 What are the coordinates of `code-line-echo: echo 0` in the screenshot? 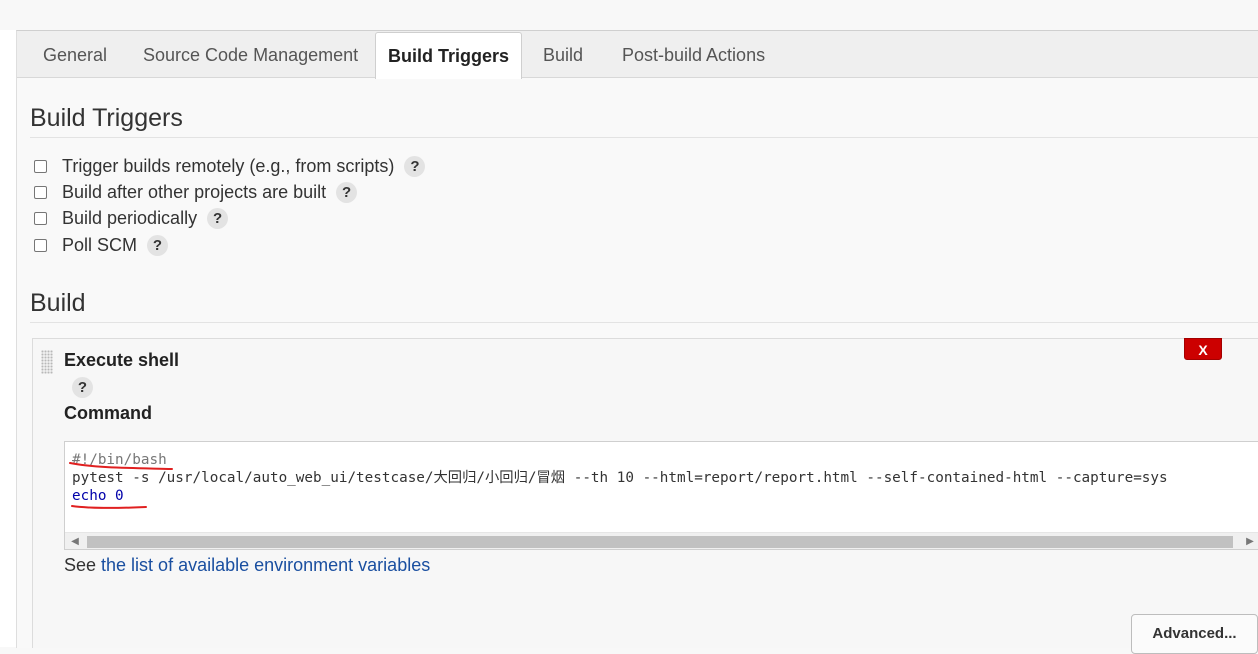 It's located at (98, 496).